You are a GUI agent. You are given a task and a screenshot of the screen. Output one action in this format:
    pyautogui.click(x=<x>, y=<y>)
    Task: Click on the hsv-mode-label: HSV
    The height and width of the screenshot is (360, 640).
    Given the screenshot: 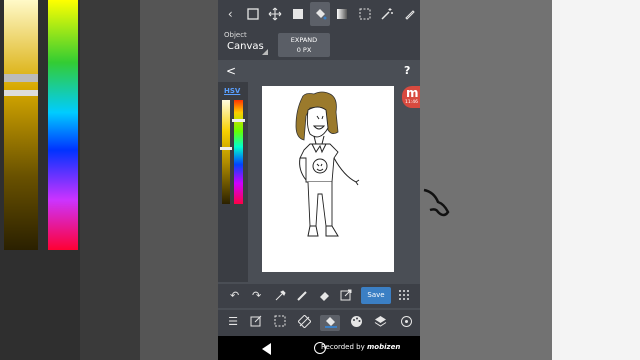 What is the action you would take?
    pyautogui.click(x=232, y=91)
    